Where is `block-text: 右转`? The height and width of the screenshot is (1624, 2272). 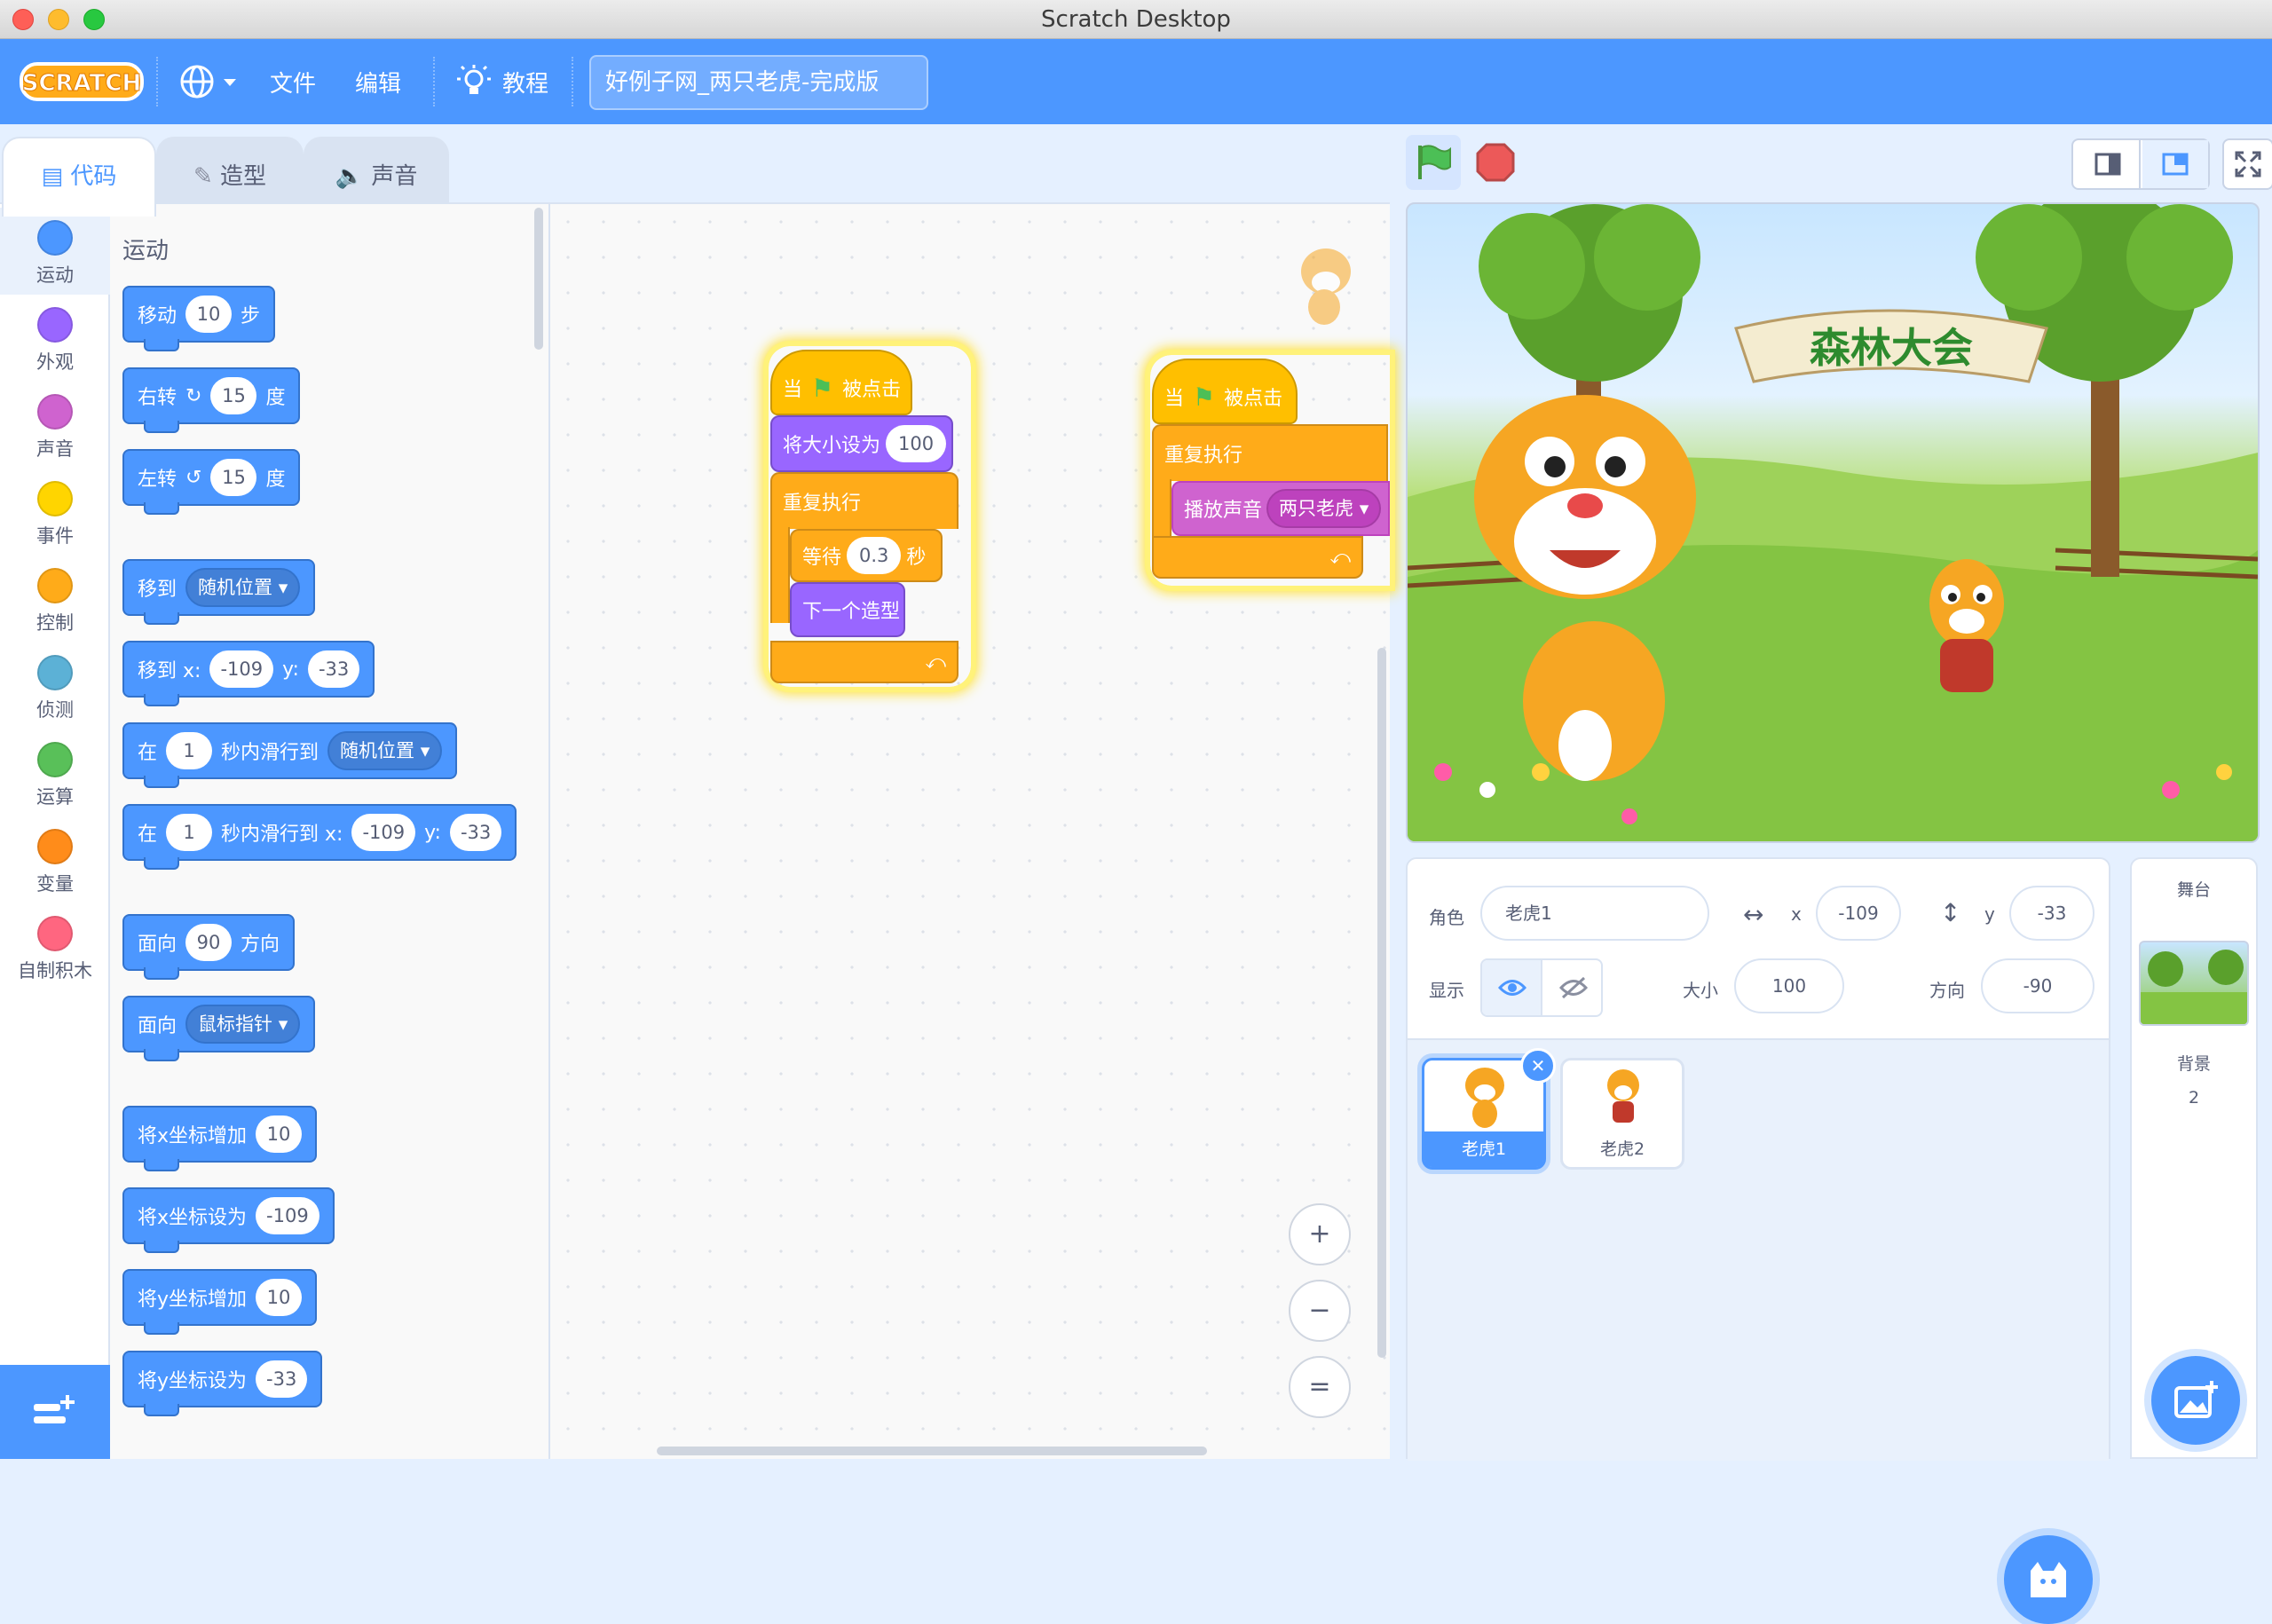
block-text: 右转 is located at coordinates (158, 398).